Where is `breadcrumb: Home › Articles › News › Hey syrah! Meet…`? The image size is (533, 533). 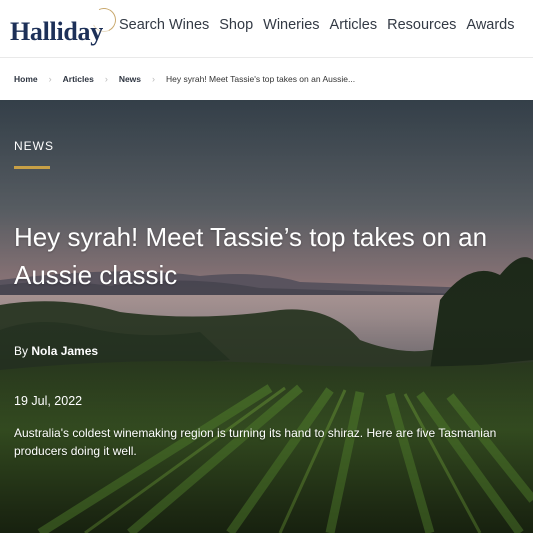
breadcrumb: Home › Articles › News › Hey syrah! Meet… is located at coordinates (184, 79).